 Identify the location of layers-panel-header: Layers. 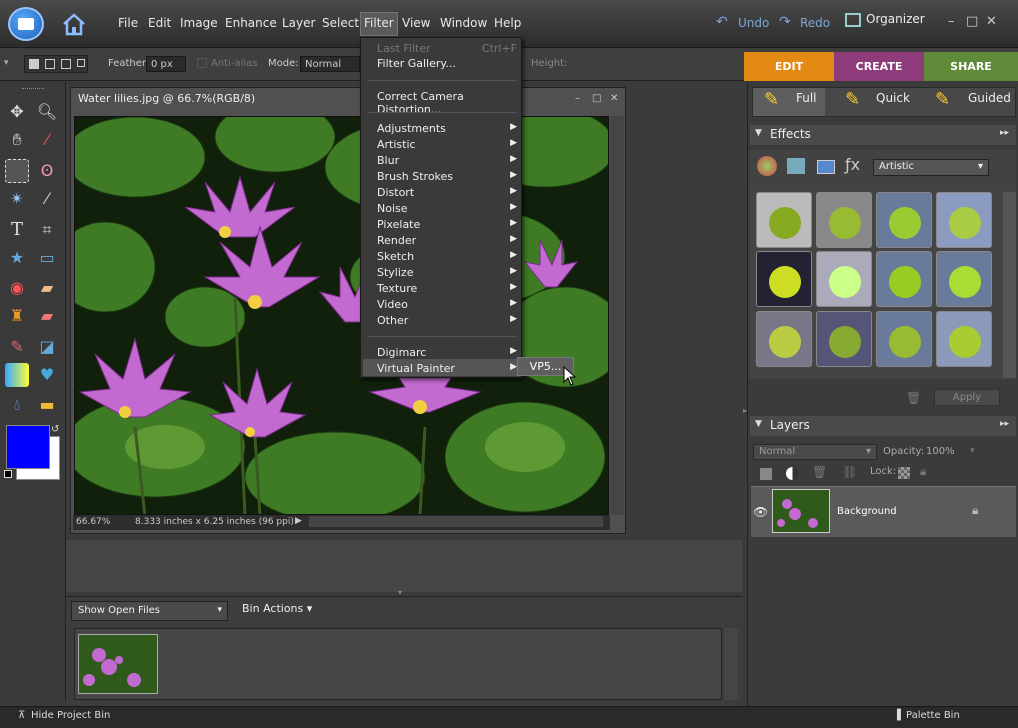
(883, 426).